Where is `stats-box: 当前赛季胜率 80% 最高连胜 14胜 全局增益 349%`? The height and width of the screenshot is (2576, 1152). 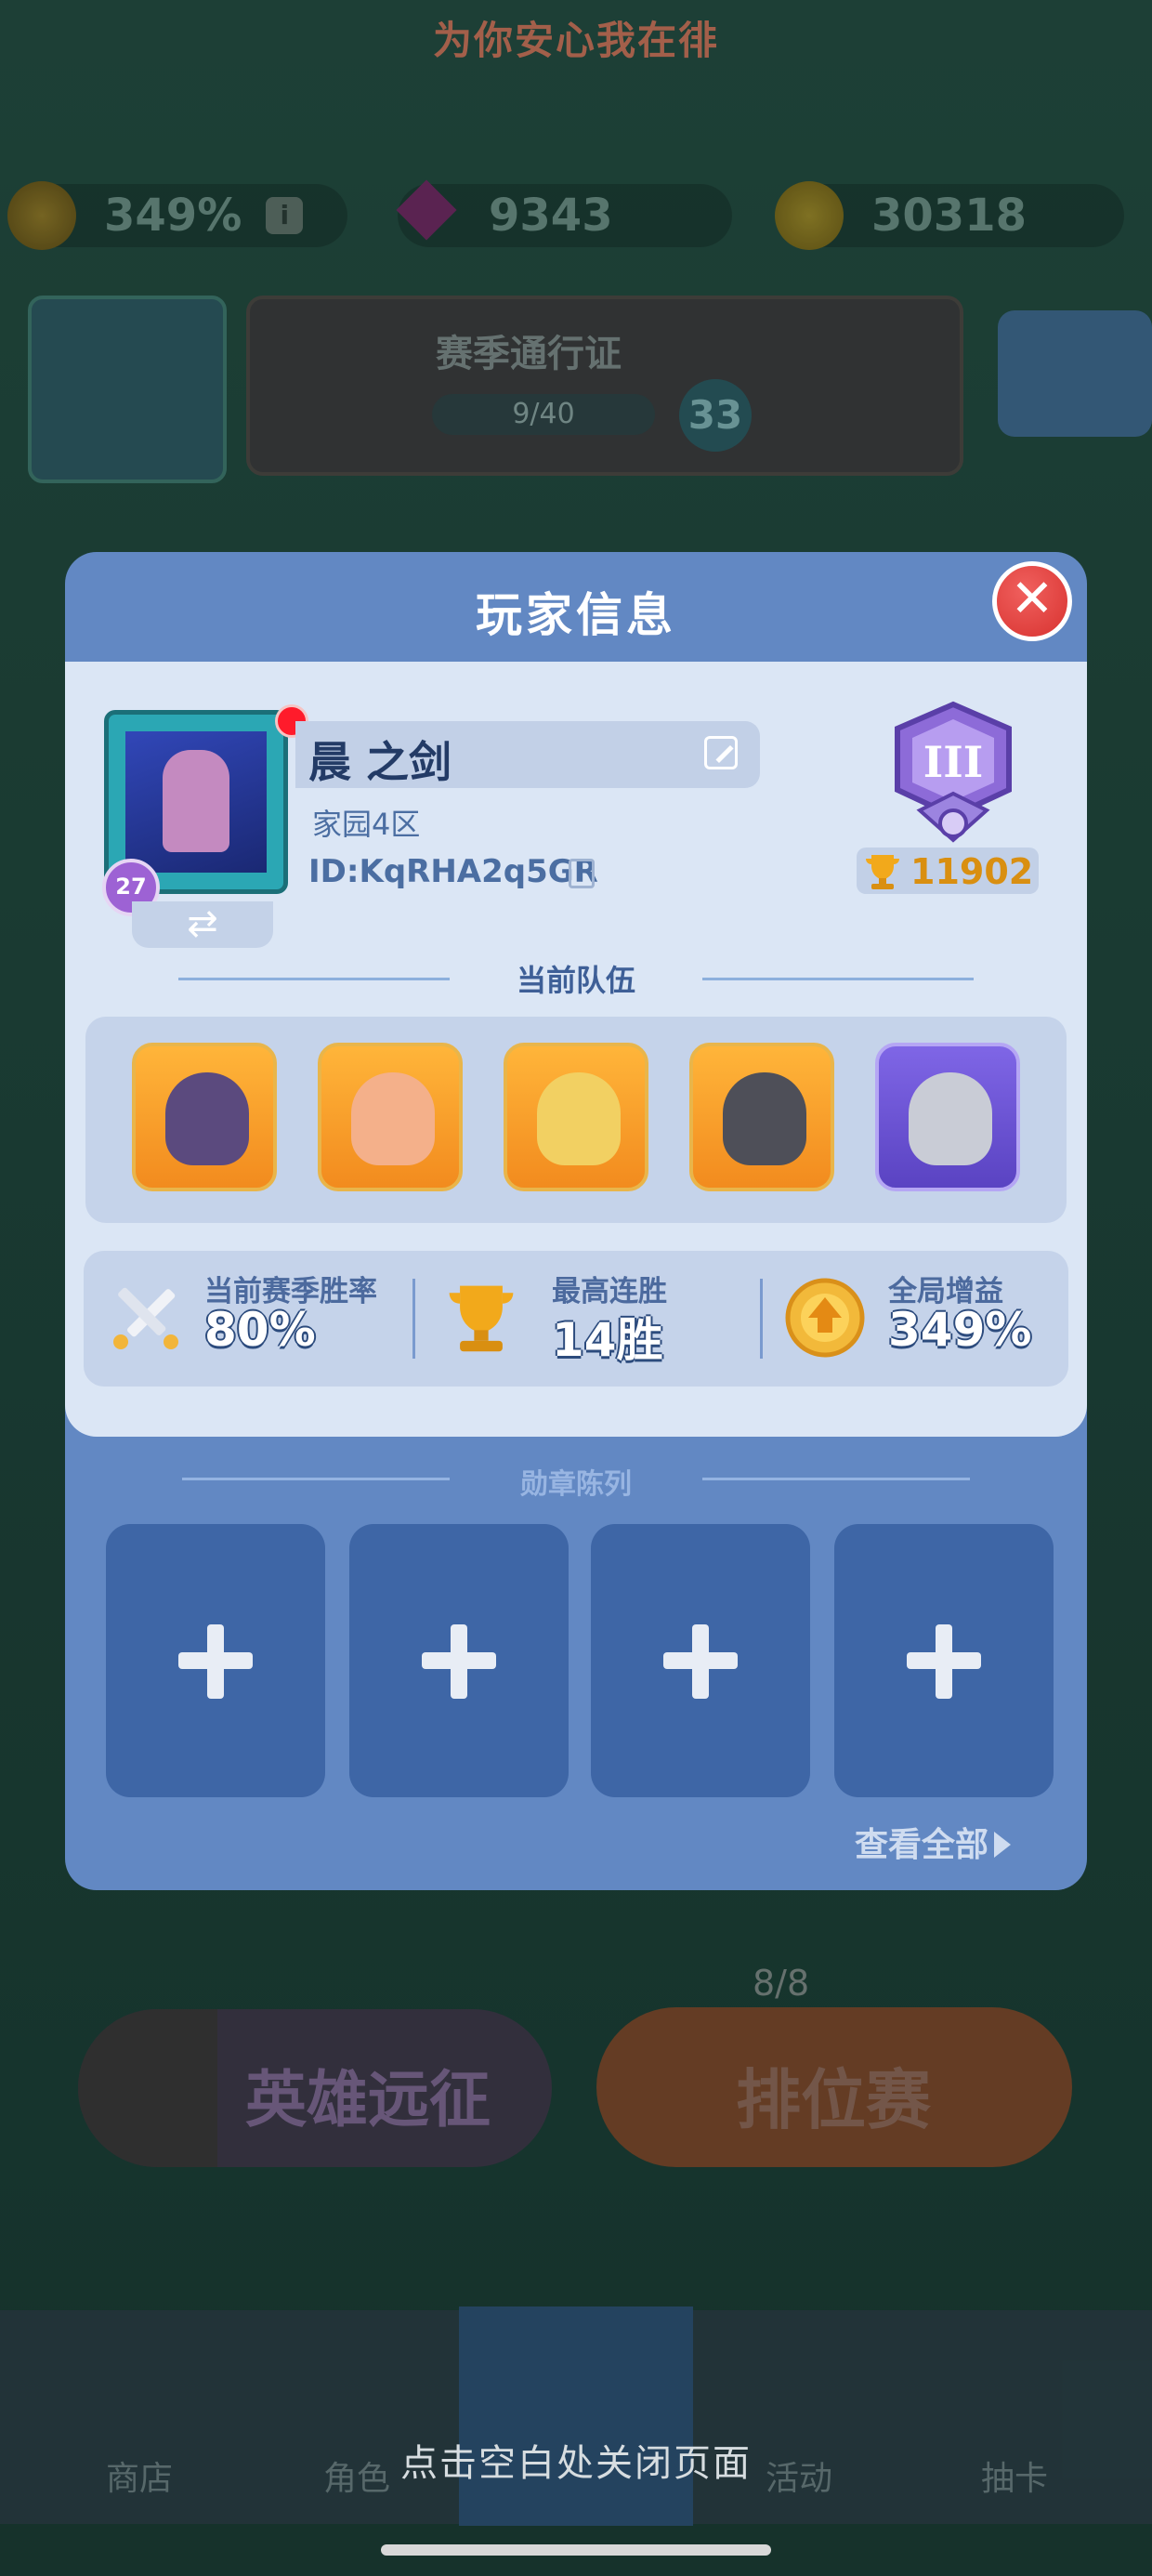
stats-box: 当前赛季胜率 80% 最高连胜 14胜 全局增益 349% is located at coordinates (576, 1319).